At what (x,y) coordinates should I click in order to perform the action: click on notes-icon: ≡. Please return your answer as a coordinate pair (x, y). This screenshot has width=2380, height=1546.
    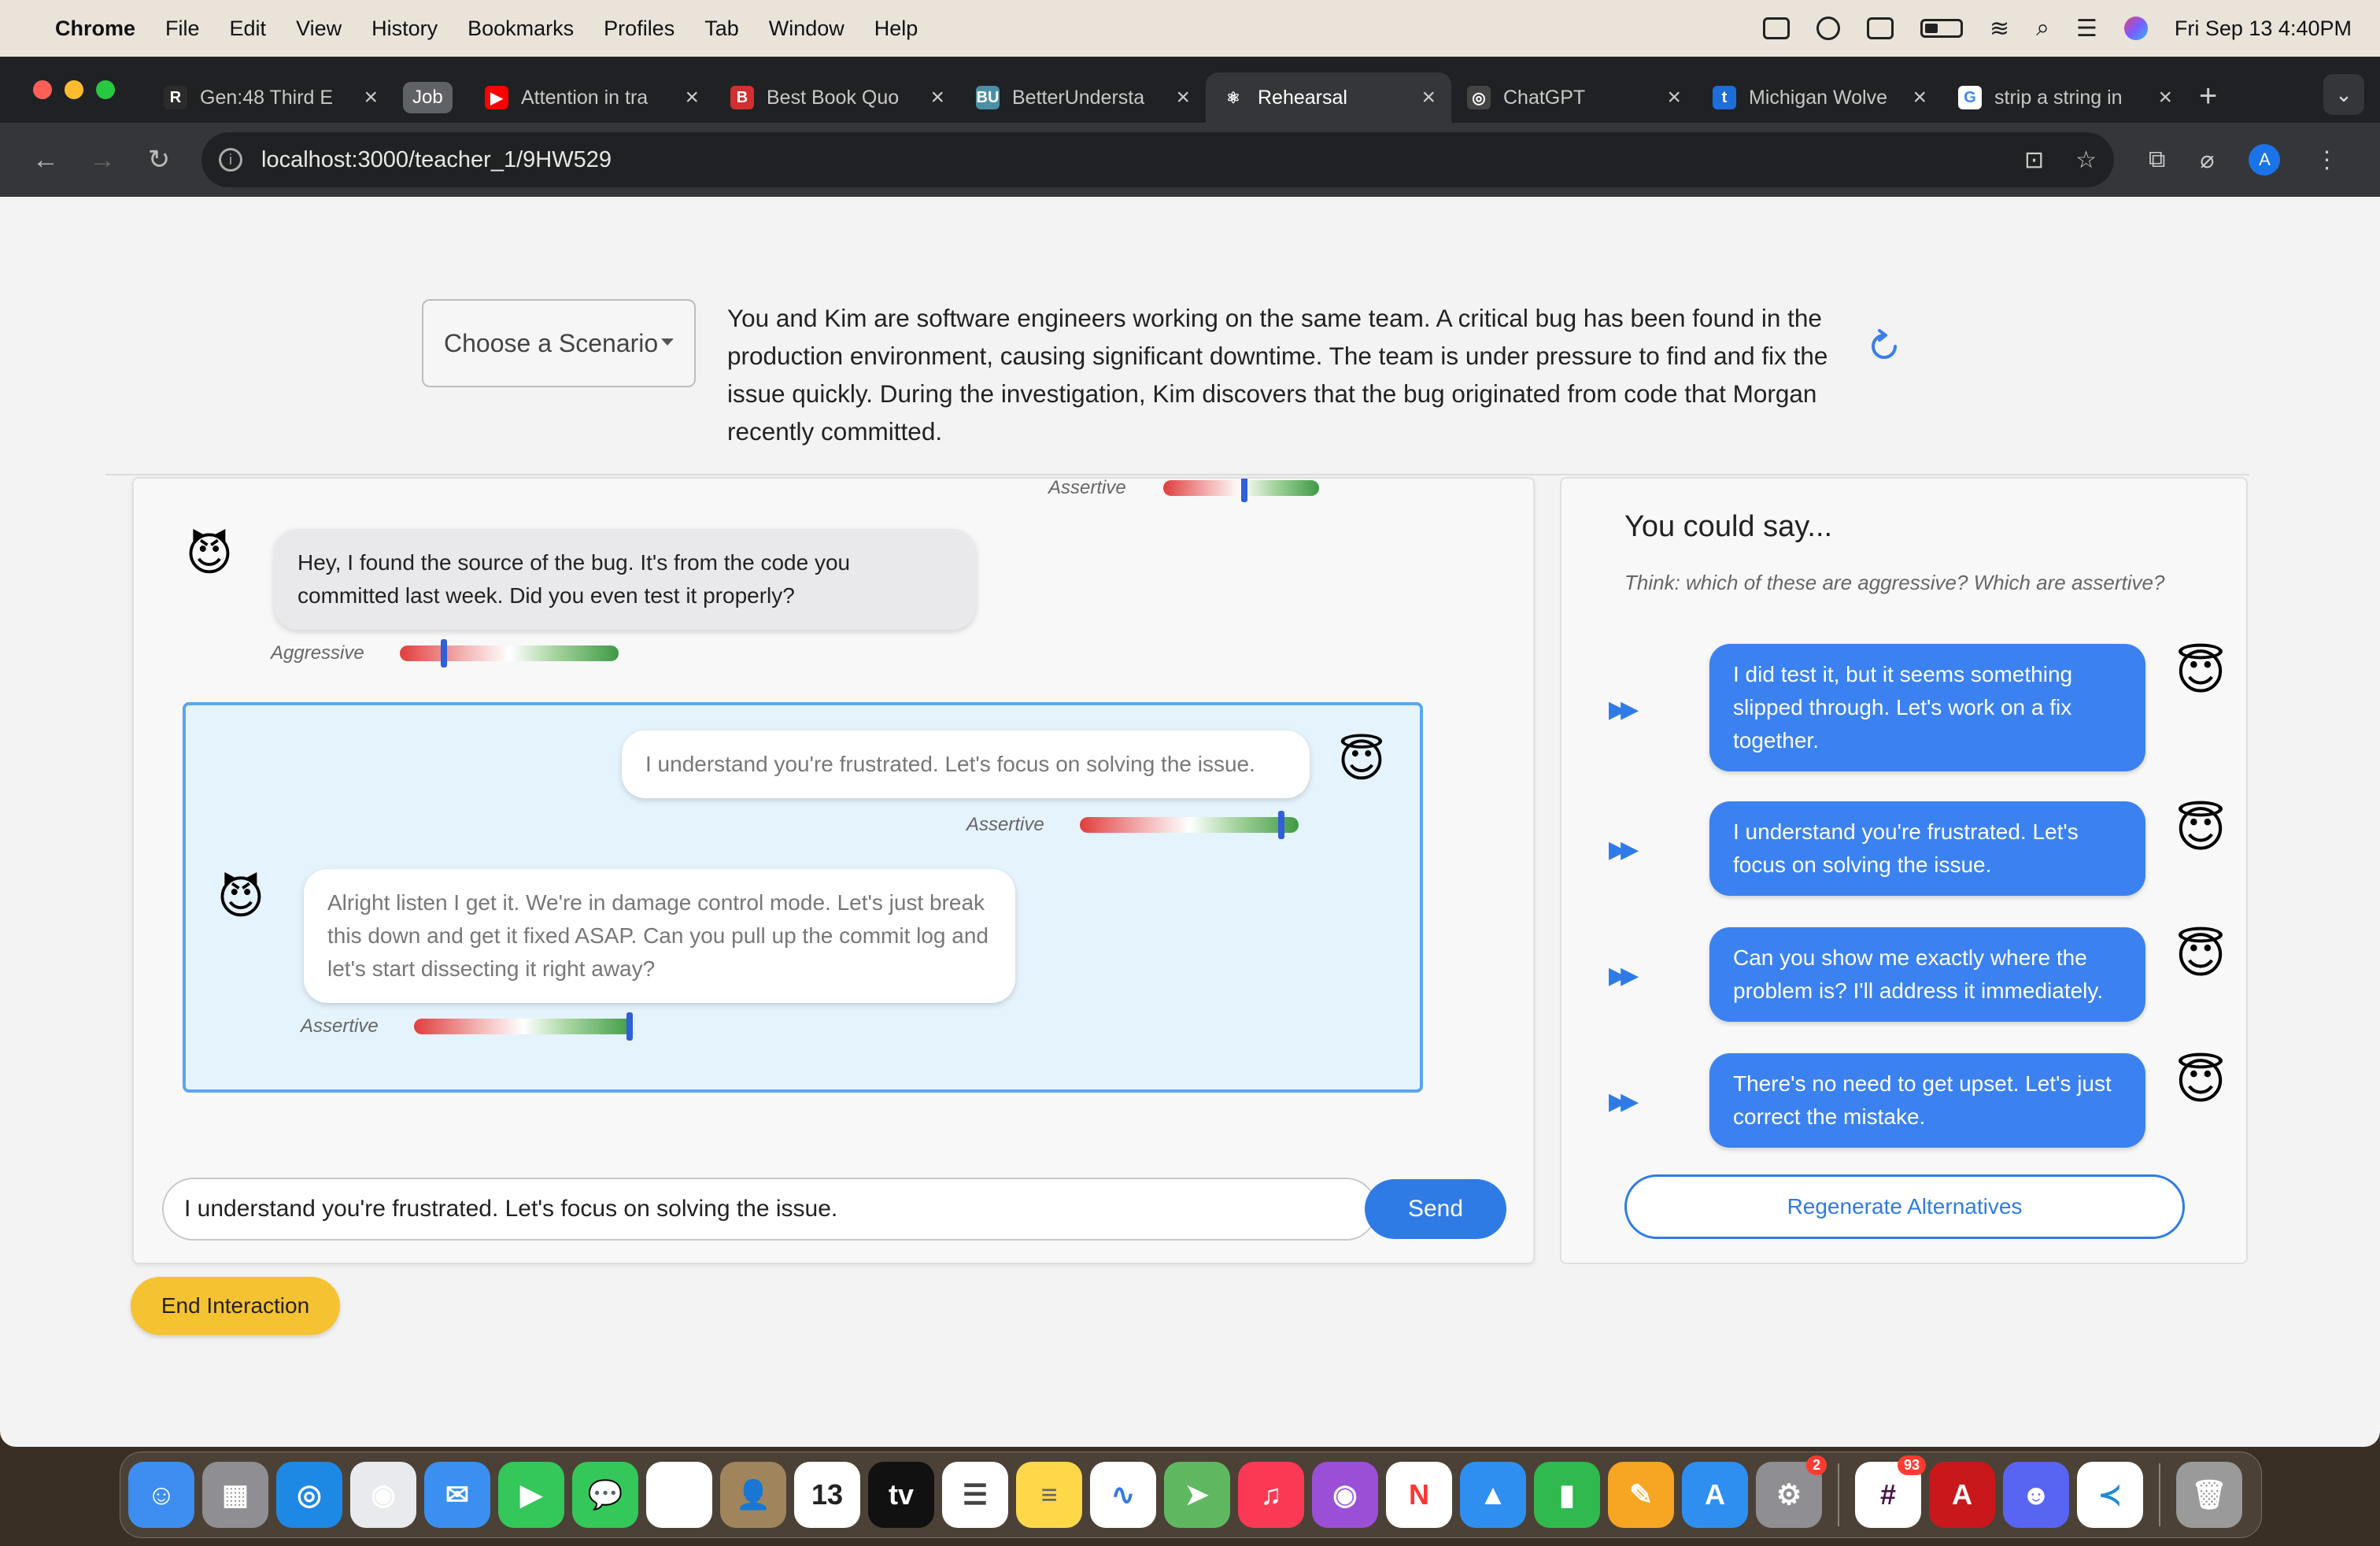
    Looking at the image, I should click on (1049, 1495).